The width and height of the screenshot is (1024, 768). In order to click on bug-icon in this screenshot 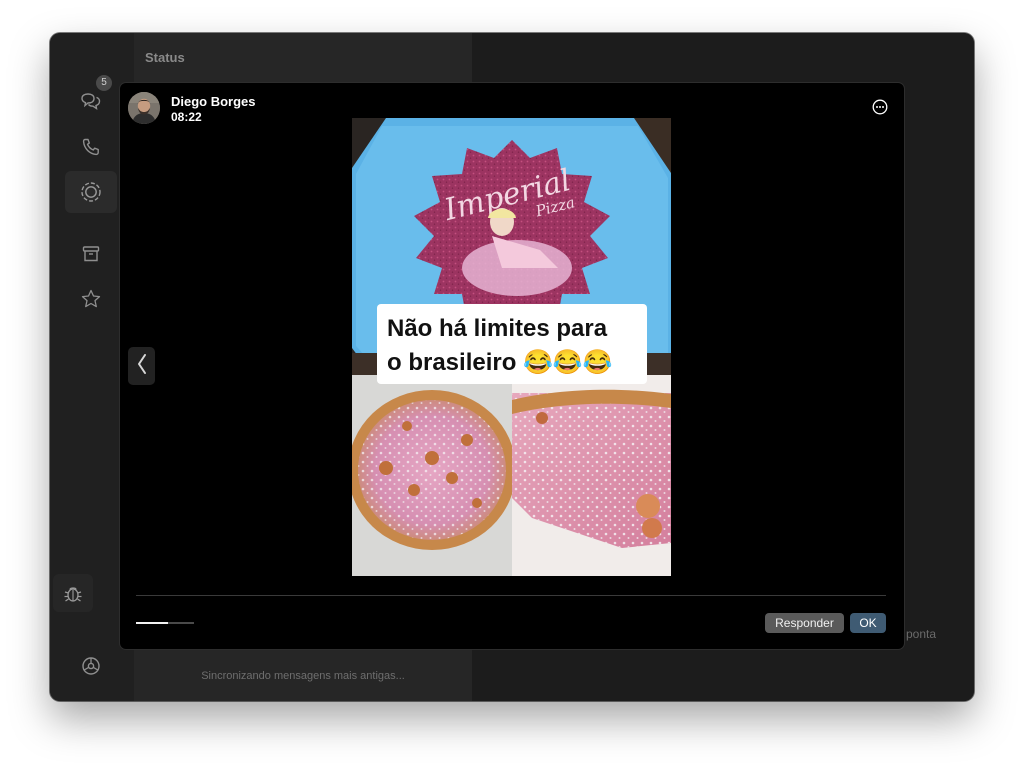, I will do `click(73, 593)`.